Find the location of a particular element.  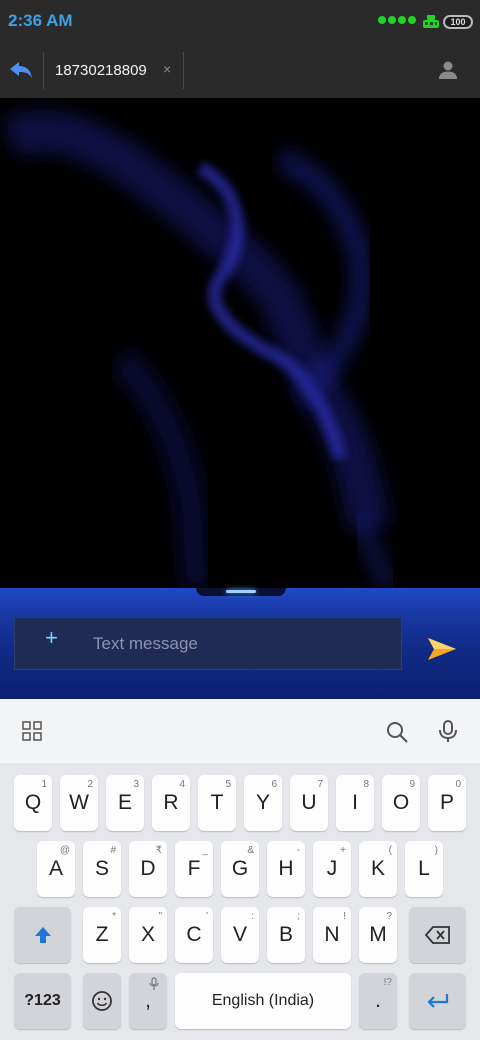

emoji-icon is located at coordinates (102, 1001).